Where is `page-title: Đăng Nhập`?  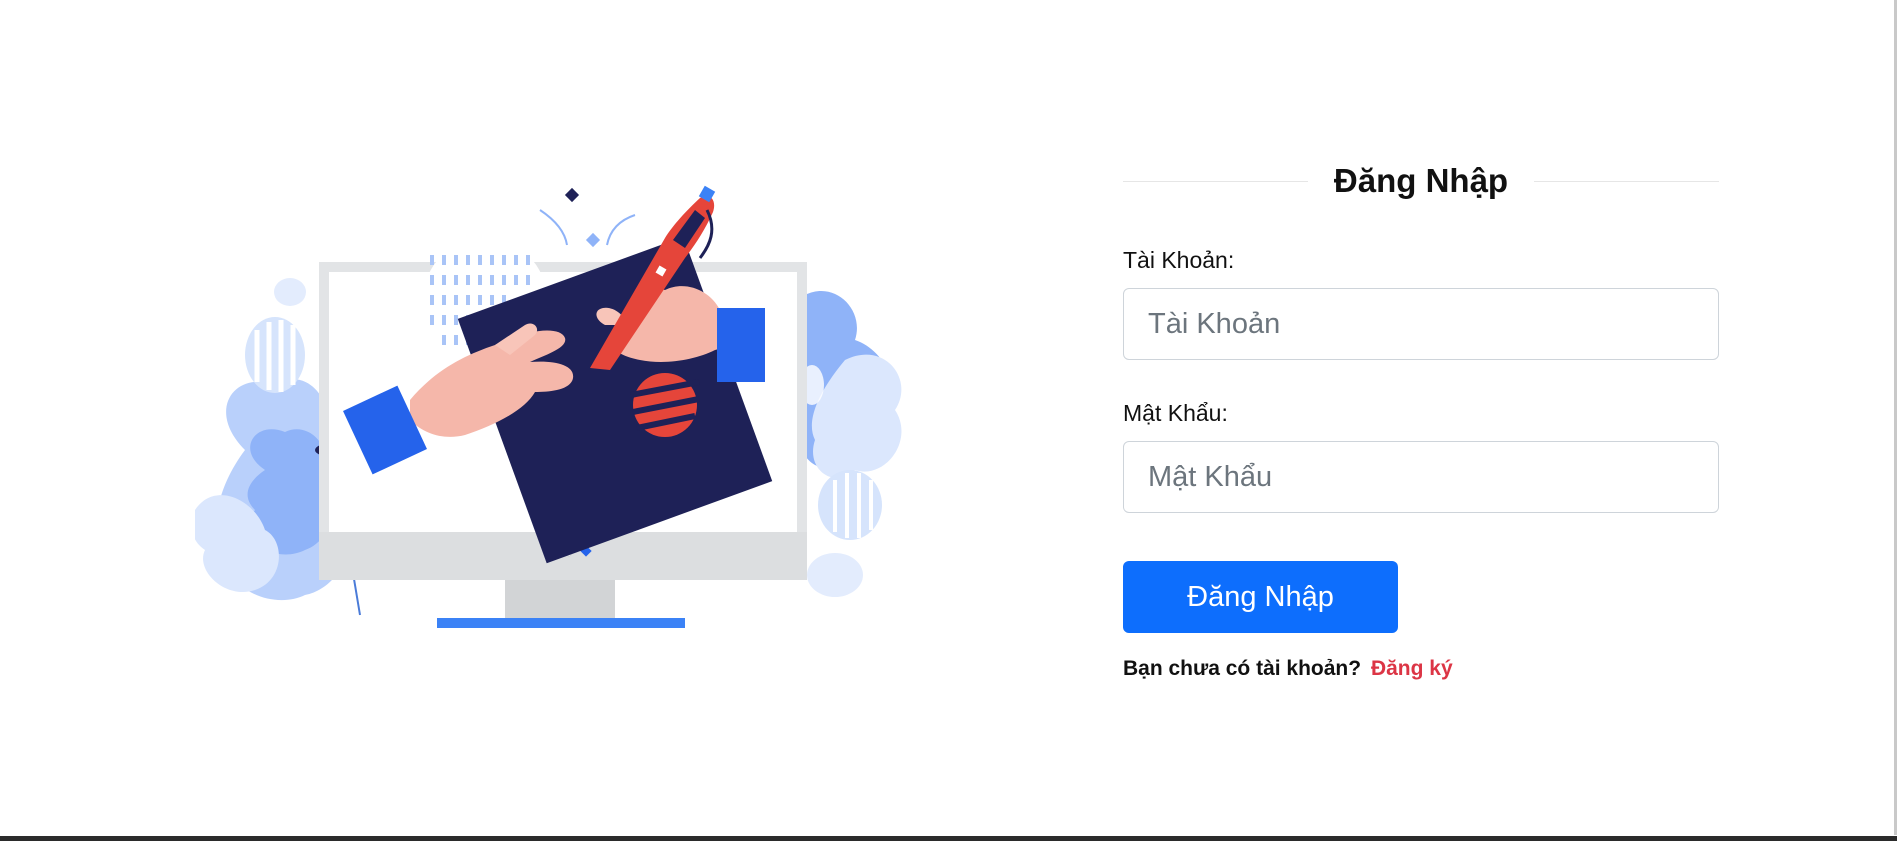
page-title: Đăng Nhập is located at coordinates (1421, 180).